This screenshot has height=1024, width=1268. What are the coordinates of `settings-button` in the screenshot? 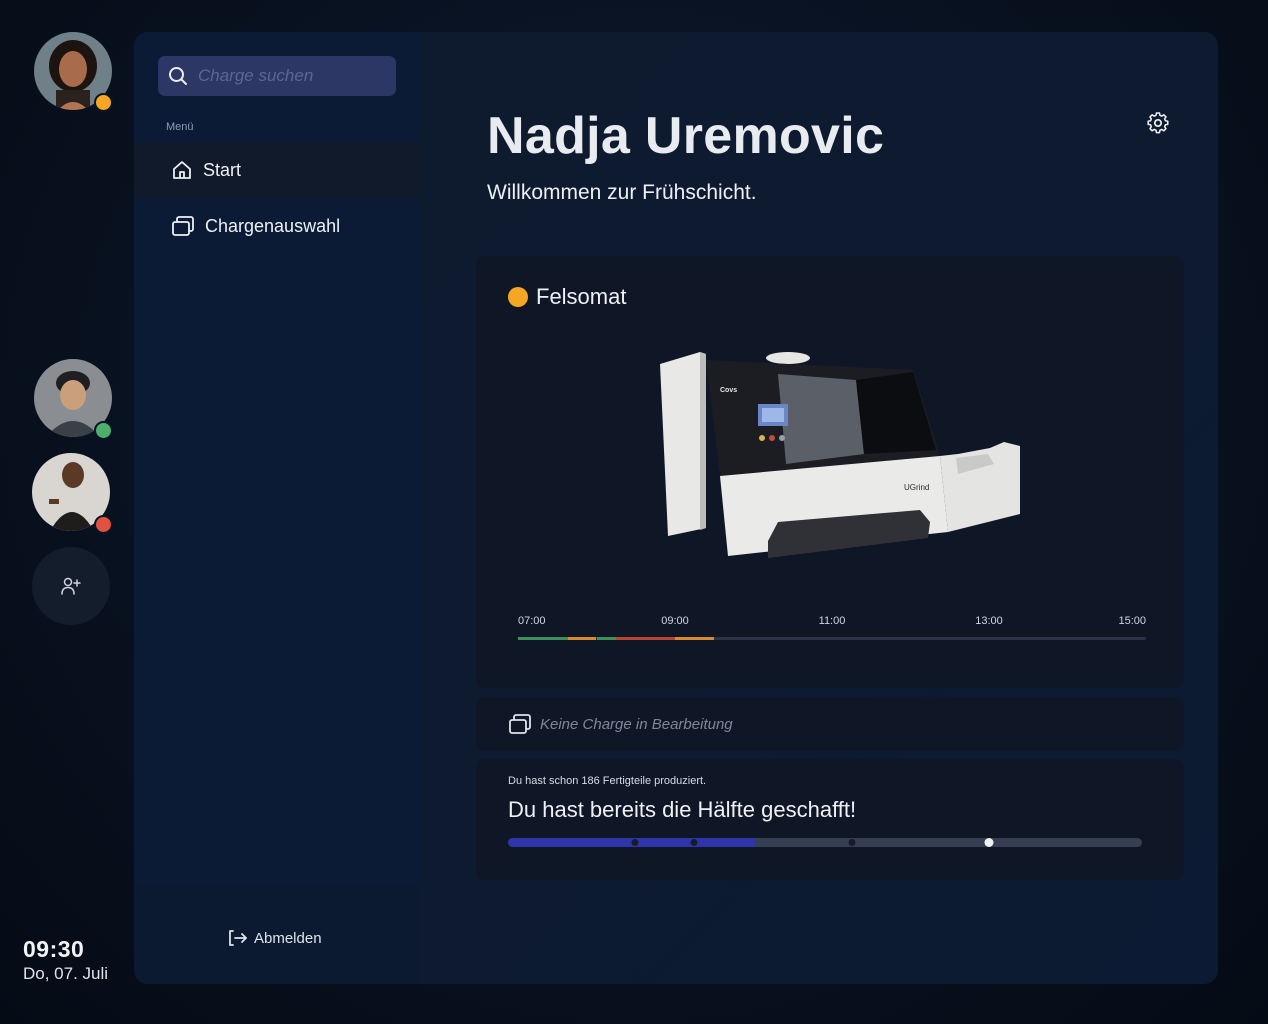 It's located at (1158, 125).